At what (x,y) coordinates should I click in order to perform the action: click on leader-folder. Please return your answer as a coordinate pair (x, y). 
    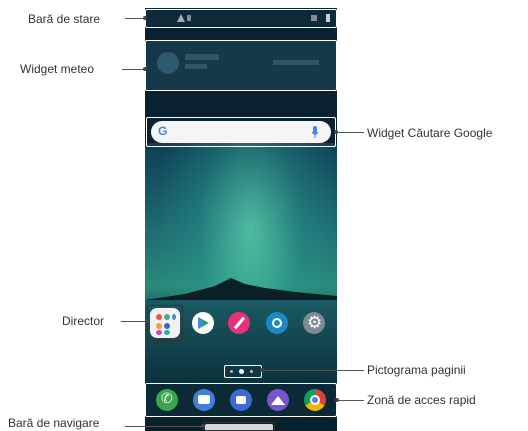
    Looking at the image, I should click on (134, 321).